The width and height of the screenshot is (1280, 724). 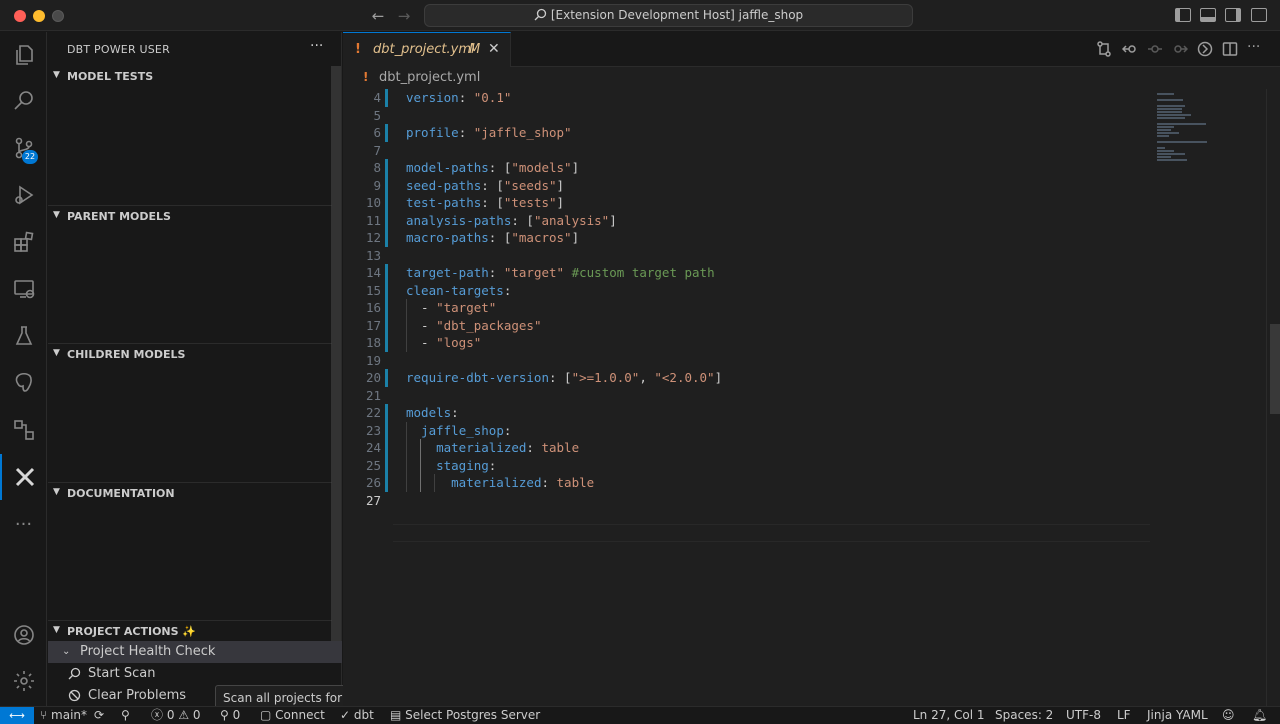 What do you see at coordinates (811, 133) in the screenshot?
I see `code-line: 6 profile: "jaffle_shop"` at bounding box center [811, 133].